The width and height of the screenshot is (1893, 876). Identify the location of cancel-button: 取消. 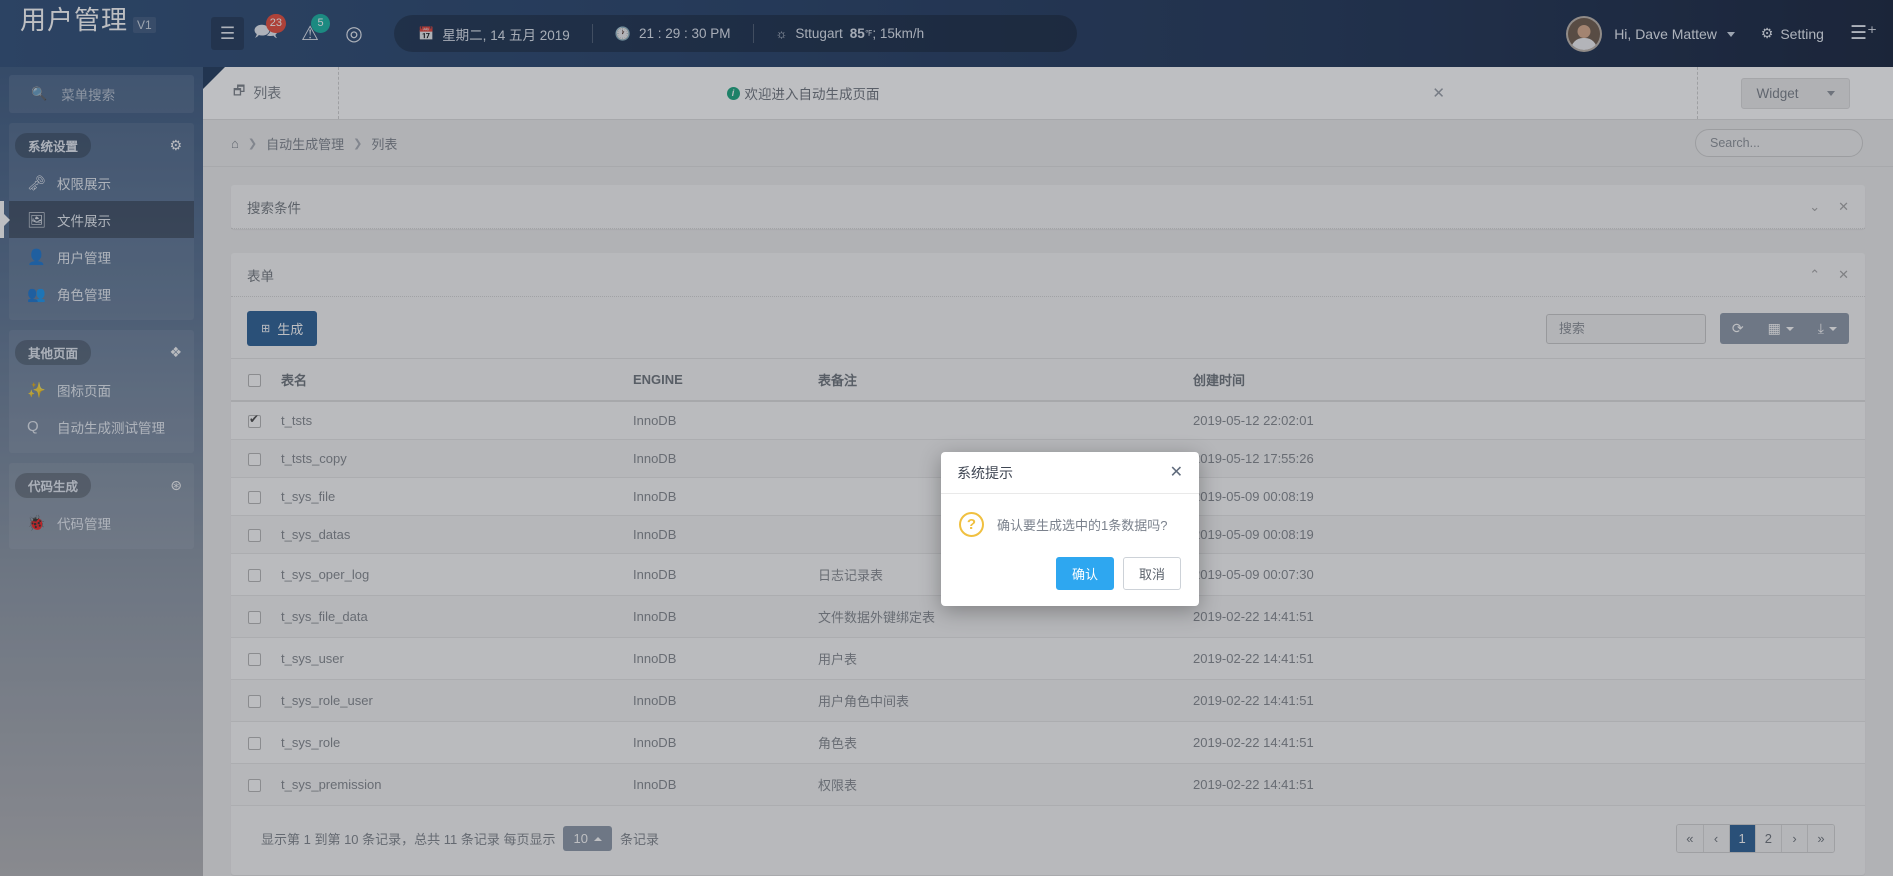
(1151, 573).